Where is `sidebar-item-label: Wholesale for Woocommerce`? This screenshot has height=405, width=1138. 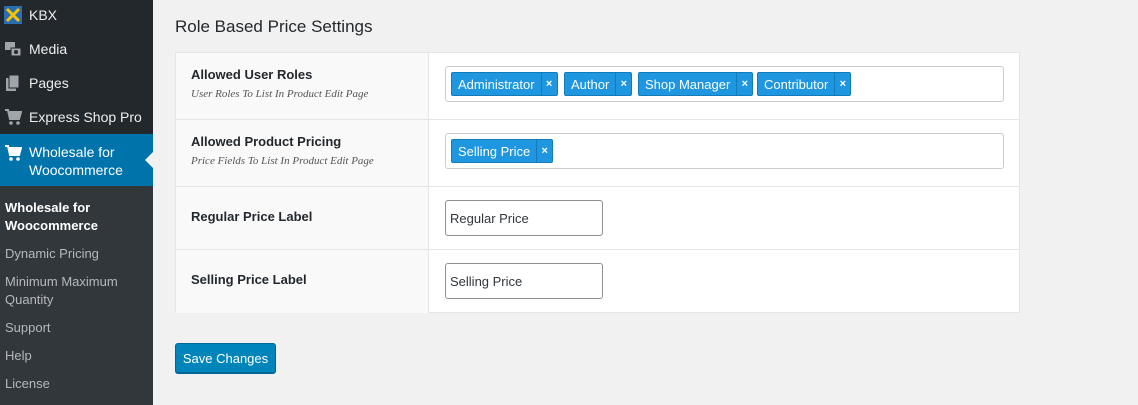
sidebar-item-label: Wholesale for Woocommerce is located at coordinates (76, 161).